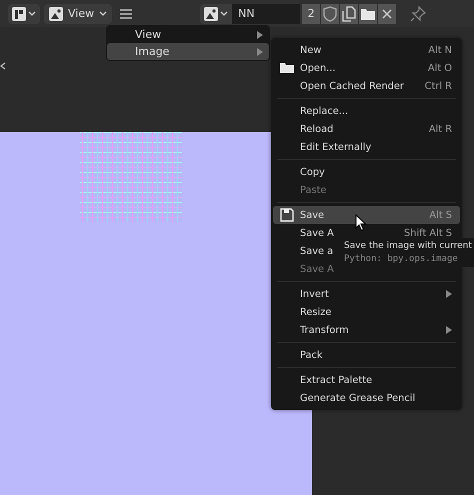 The image size is (474, 495). What do you see at coordinates (24, 14) in the screenshot?
I see `editor-type-button` at bounding box center [24, 14].